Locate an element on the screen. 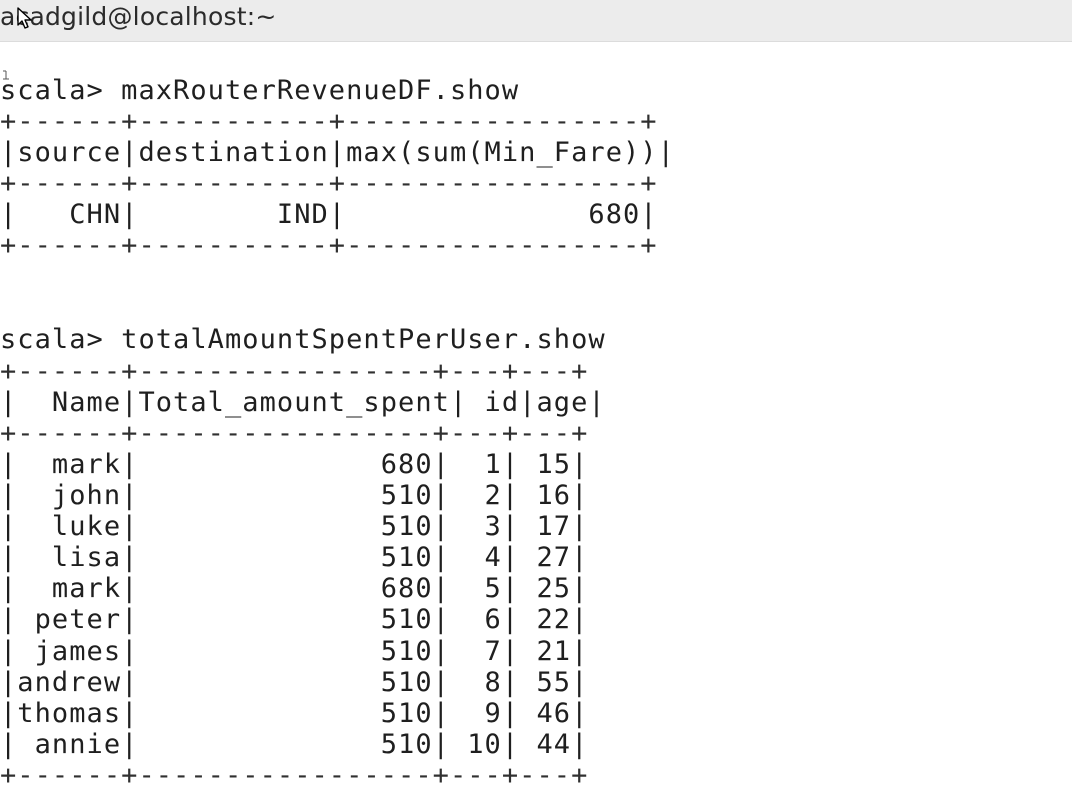  table-row: | mark| 680| 1| 15| is located at coordinates (294, 464).